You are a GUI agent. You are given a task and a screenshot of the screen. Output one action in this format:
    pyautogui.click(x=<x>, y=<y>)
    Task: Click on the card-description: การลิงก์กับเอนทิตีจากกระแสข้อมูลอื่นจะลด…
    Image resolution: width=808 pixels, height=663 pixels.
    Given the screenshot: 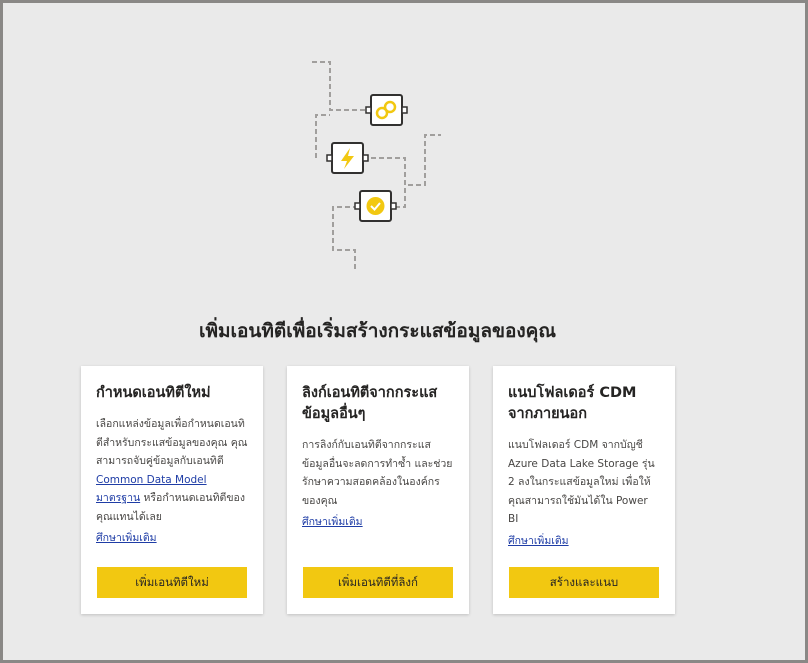 What is the action you would take?
    pyautogui.click(x=377, y=473)
    